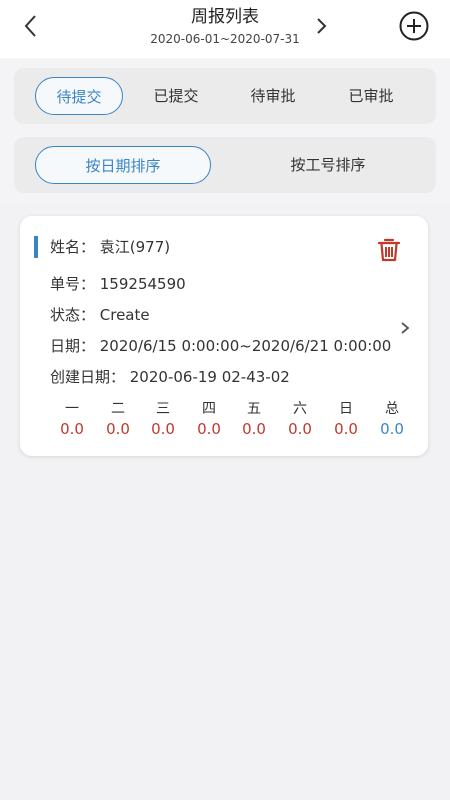 The image size is (450, 800). What do you see at coordinates (300, 429) in the screenshot?
I see `week-value-sat: 0.0` at bounding box center [300, 429].